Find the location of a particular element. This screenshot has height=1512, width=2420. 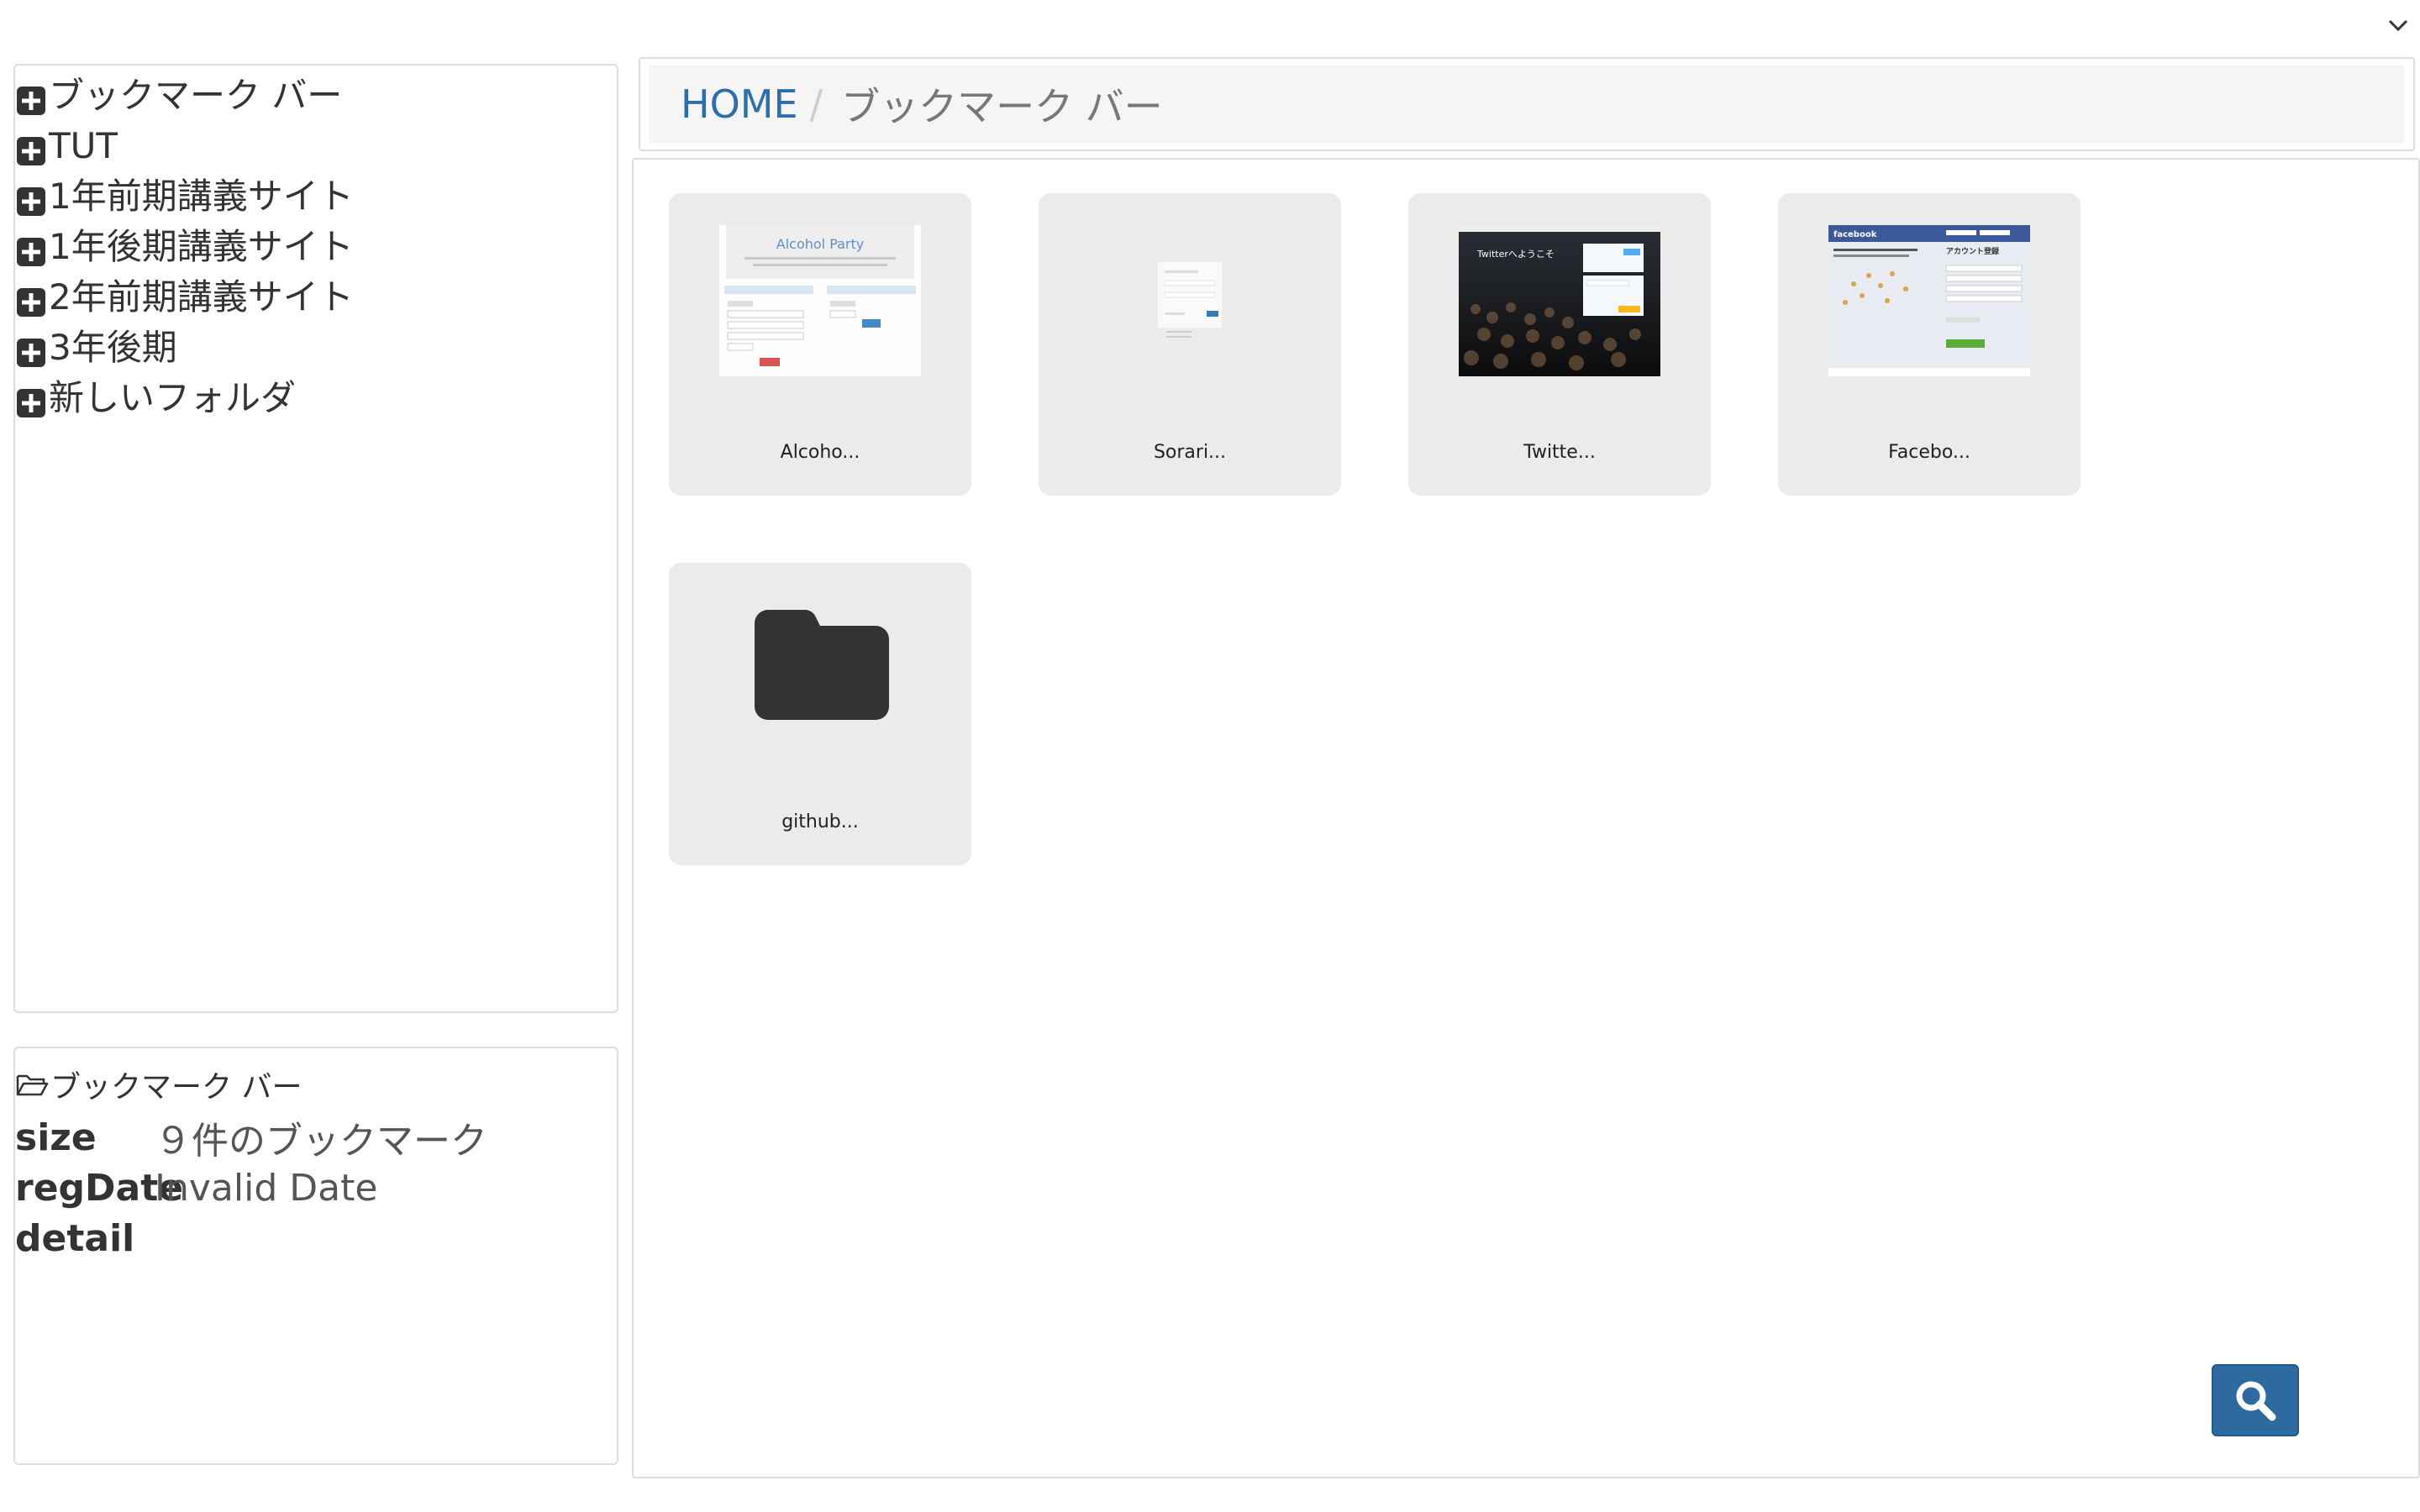

chevron-down-icon is located at coordinates (2398, 25).